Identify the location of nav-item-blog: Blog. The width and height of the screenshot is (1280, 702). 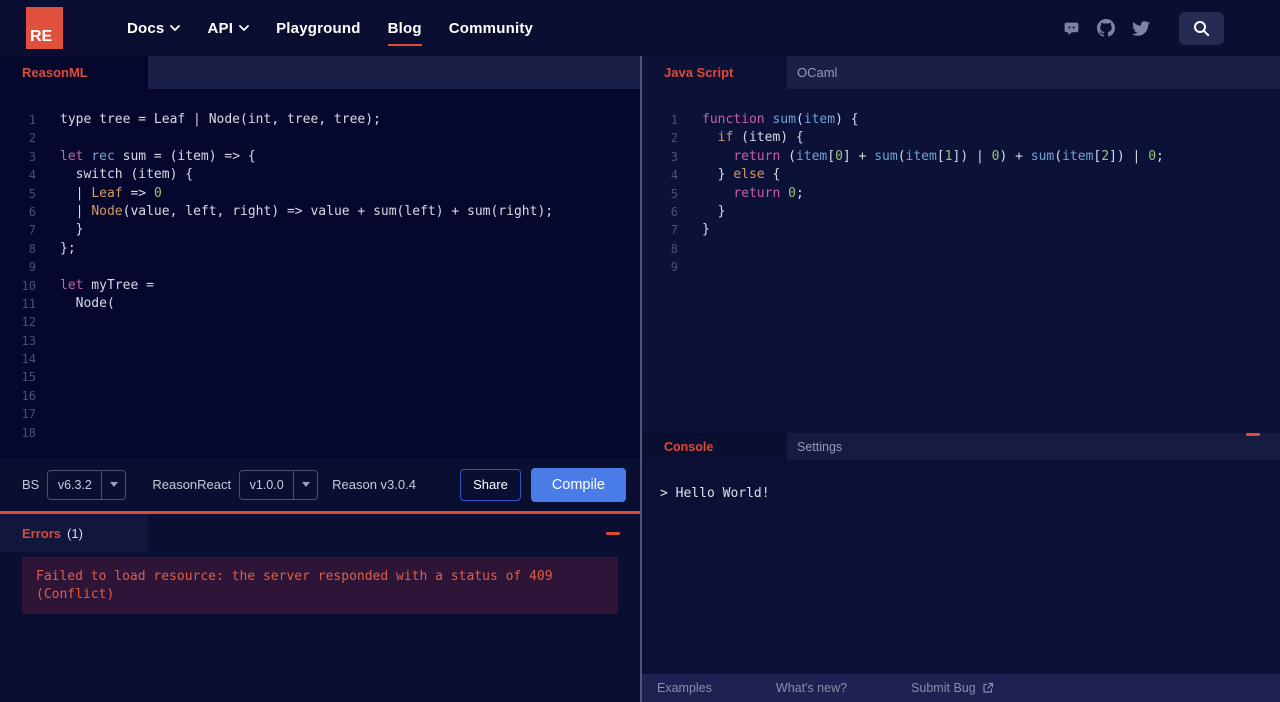
(404, 32).